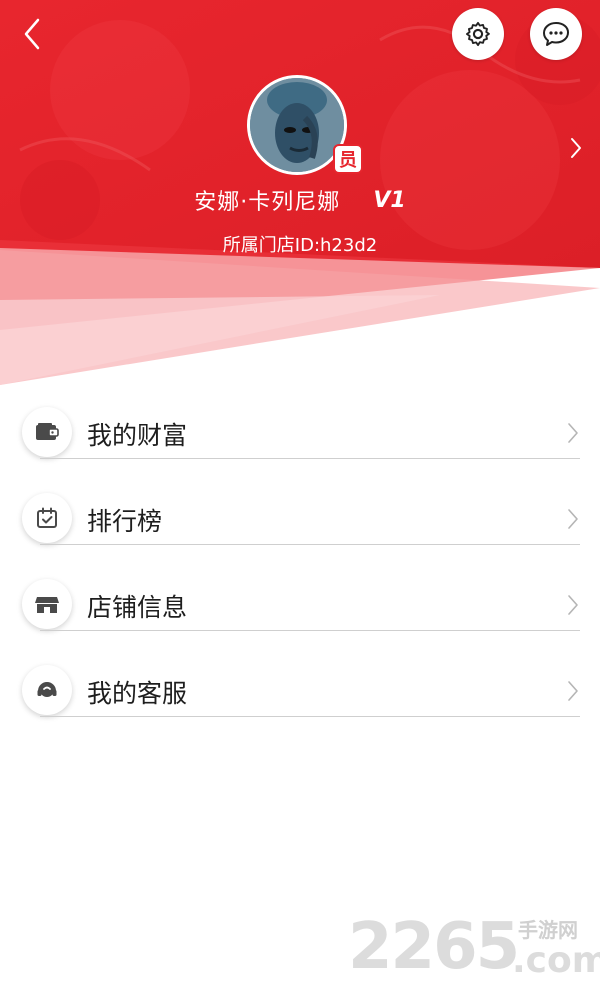 Image resolution: width=600 pixels, height=1000 pixels. I want to click on menu-item-label: 排行榜, so click(125, 521).